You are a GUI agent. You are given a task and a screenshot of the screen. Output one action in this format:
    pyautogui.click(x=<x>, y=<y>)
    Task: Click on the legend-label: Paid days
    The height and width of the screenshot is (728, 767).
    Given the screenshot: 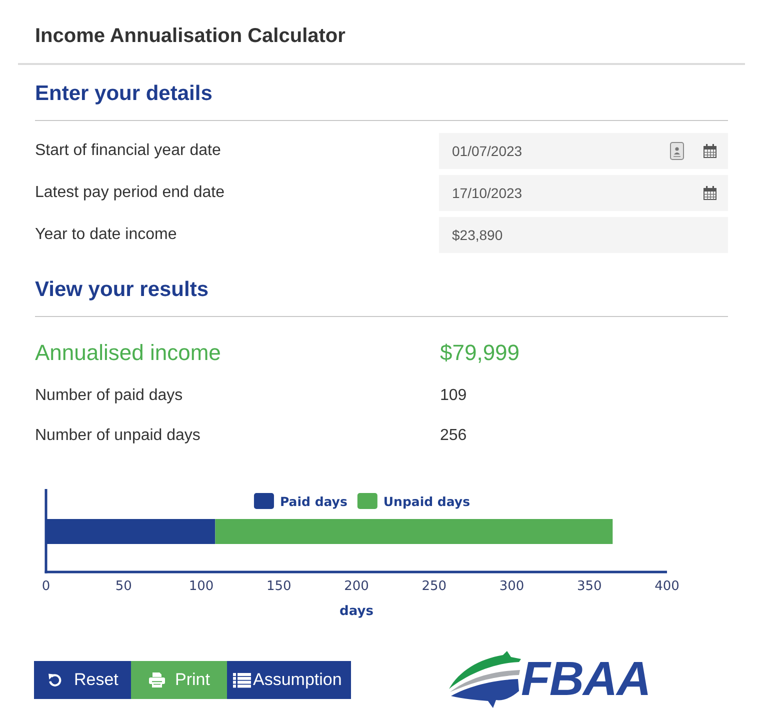 What is the action you would take?
    pyautogui.click(x=314, y=501)
    